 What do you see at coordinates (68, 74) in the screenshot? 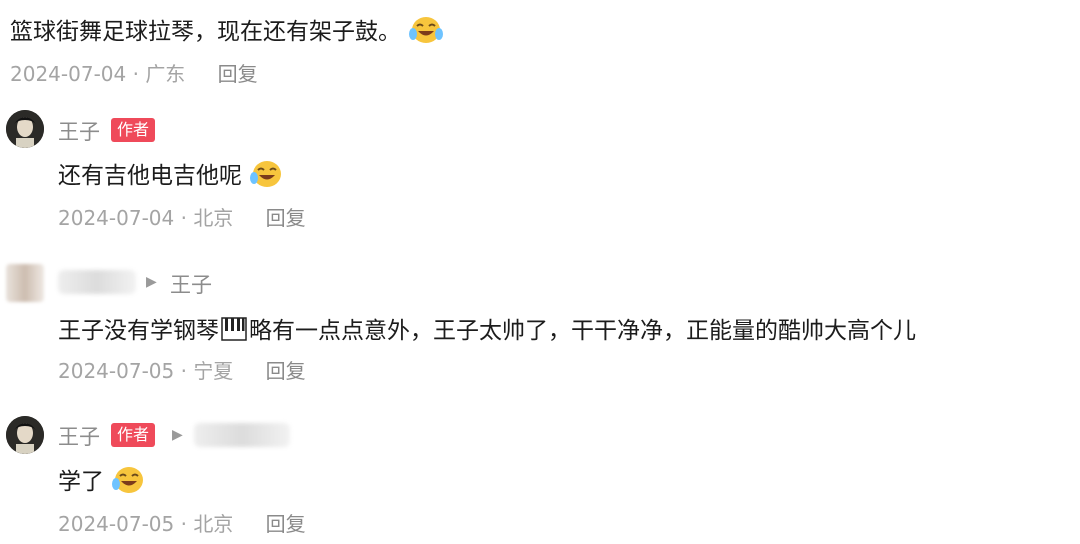
I see `comment-date: 2024-07-04` at bounding box center [68, 74].